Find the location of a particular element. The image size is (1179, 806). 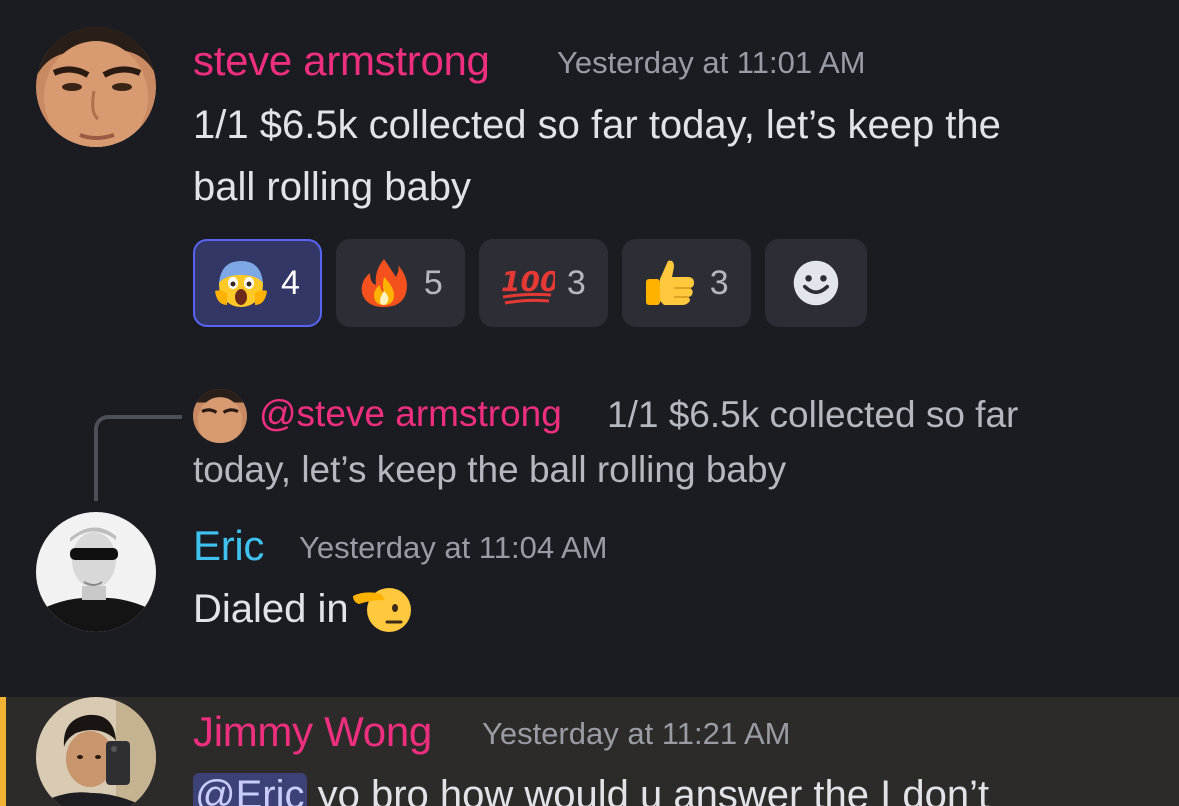

reaction-thumbs-up: 3 is located at coordinates (686, 283).